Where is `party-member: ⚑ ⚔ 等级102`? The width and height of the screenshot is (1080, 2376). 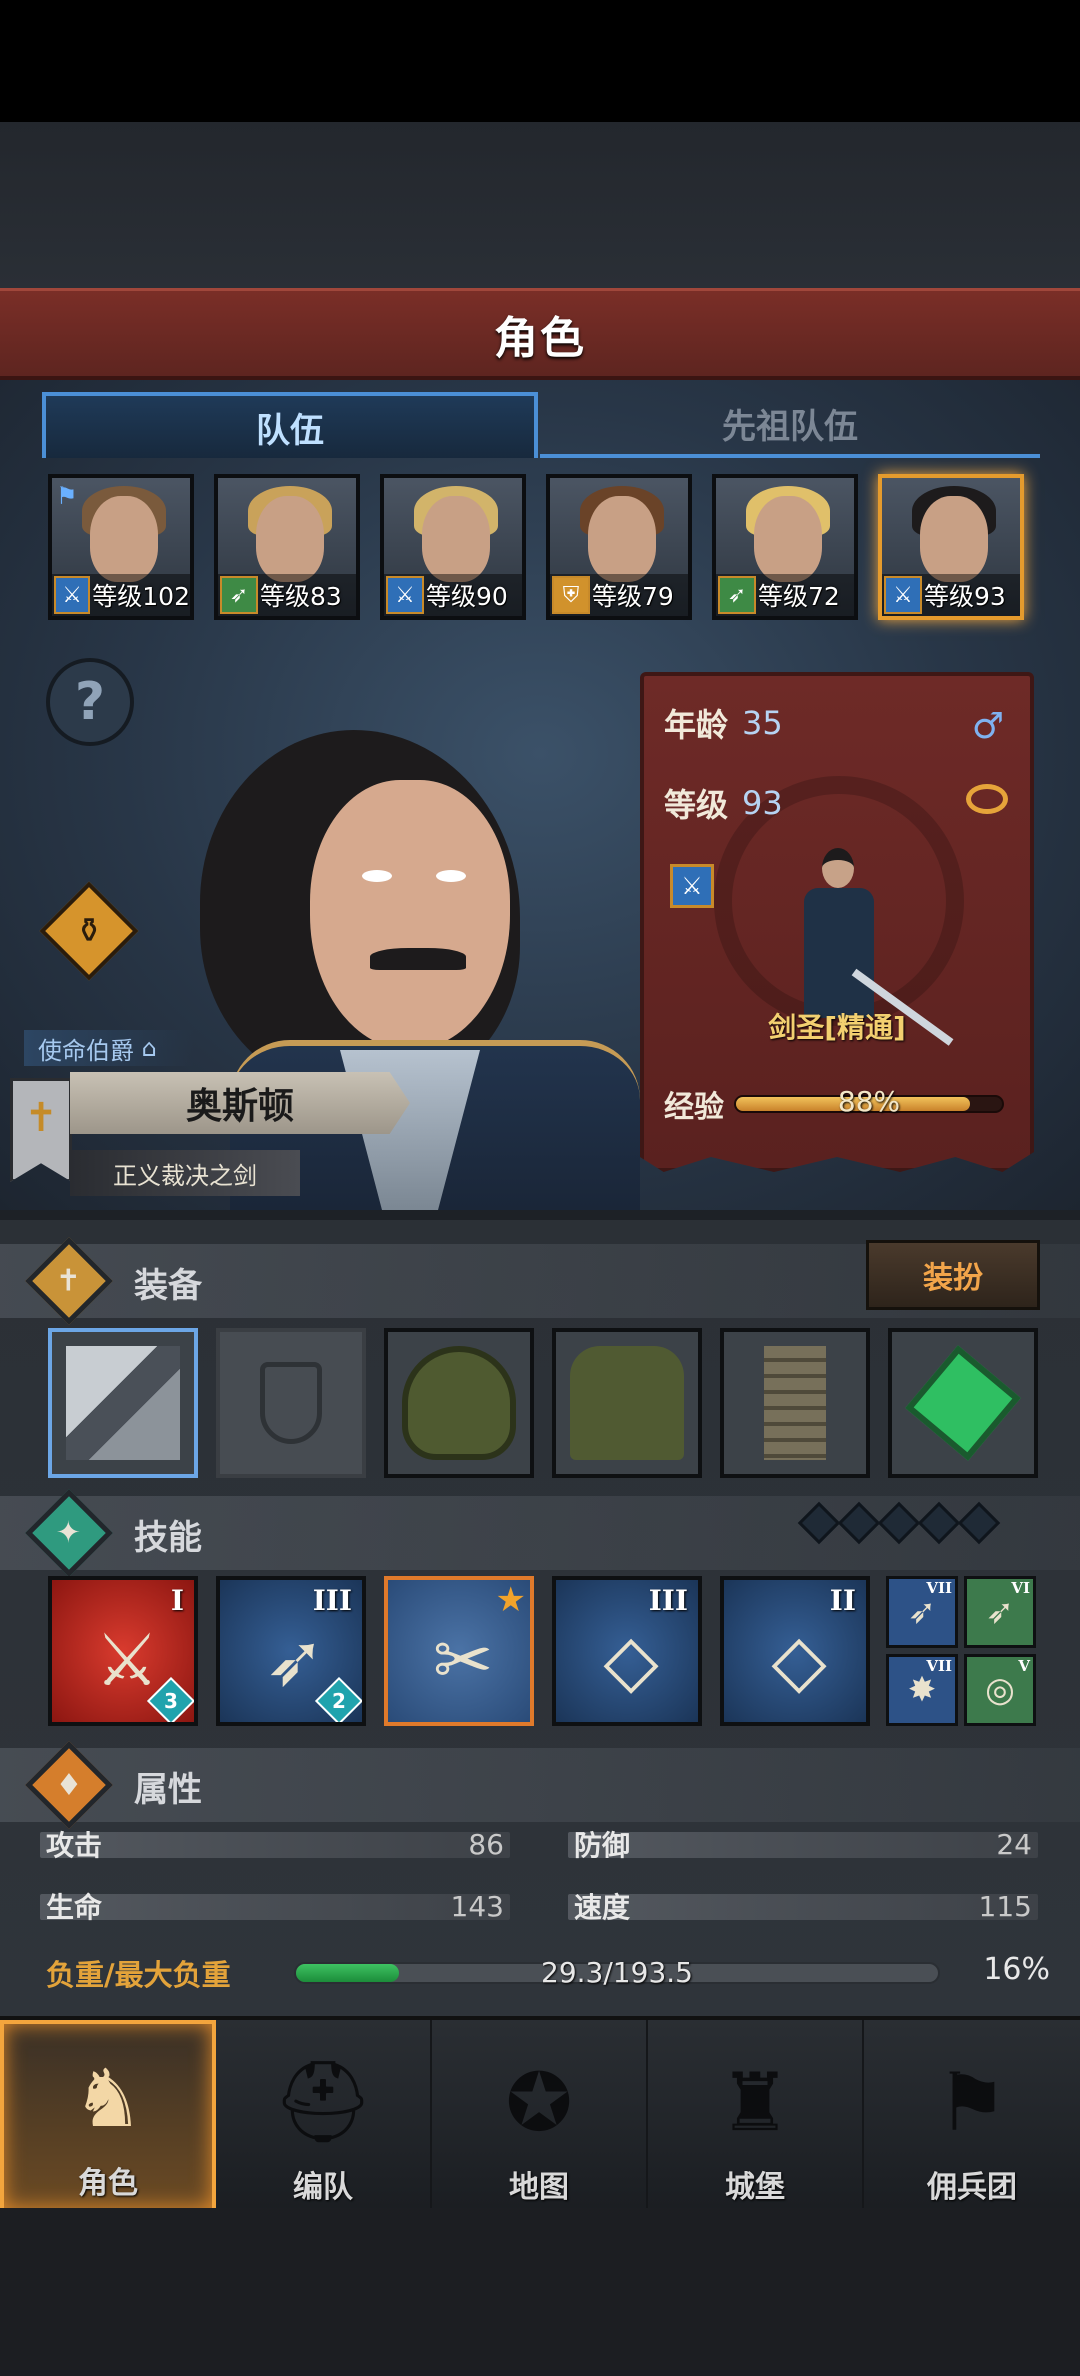
party-member: ⚑ ⚔ 等级102 is located at coordinates (121, 547).